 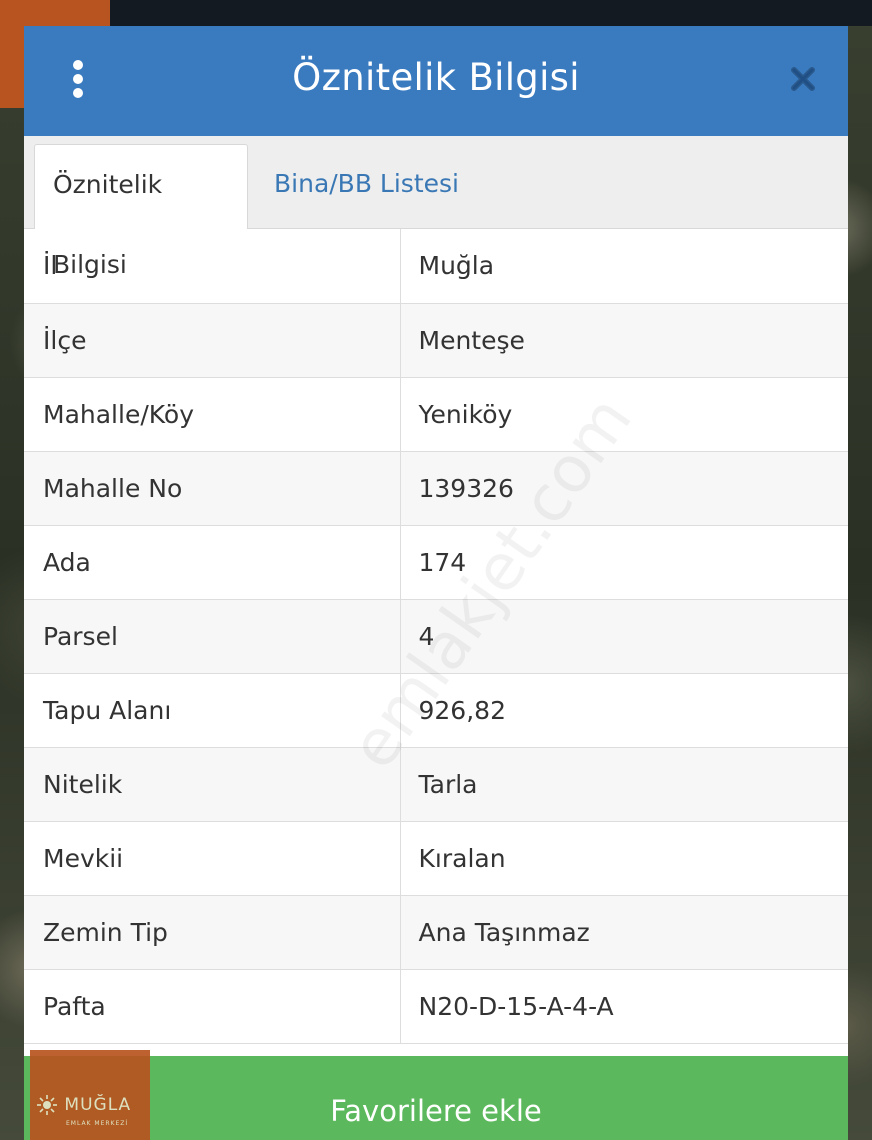 I want to click on table-row: Mahalle No 139326, so click(x=436, y=488).